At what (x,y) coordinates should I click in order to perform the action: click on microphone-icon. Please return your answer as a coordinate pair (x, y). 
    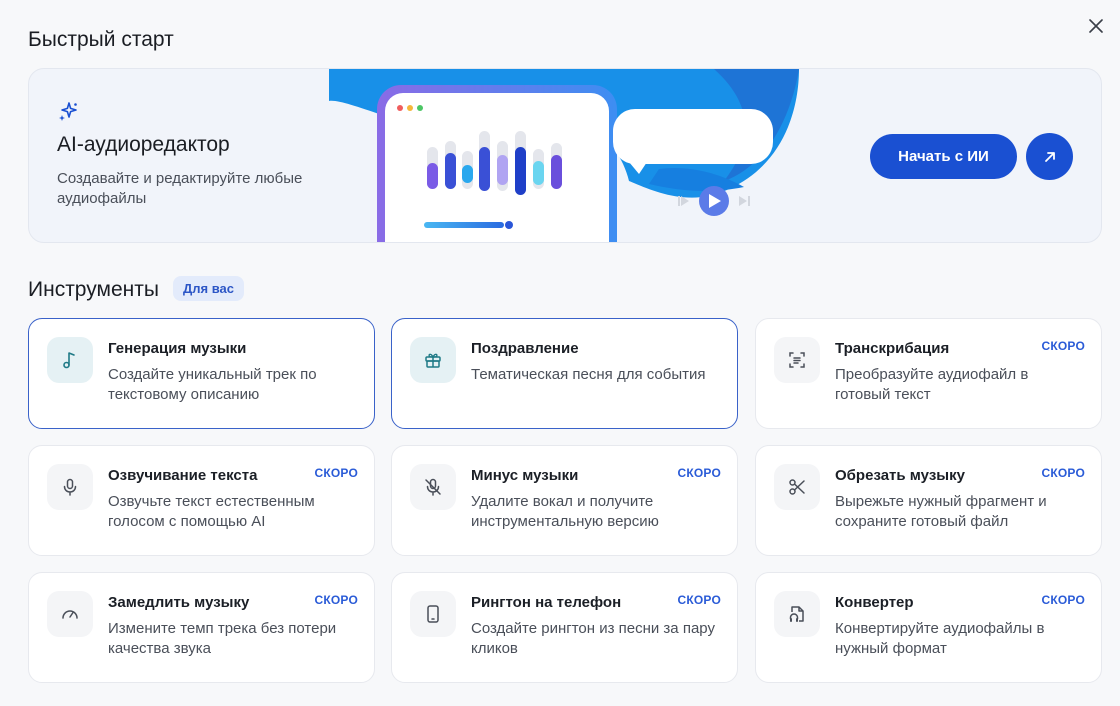
    Looking at the image, I should click on (70, 487).